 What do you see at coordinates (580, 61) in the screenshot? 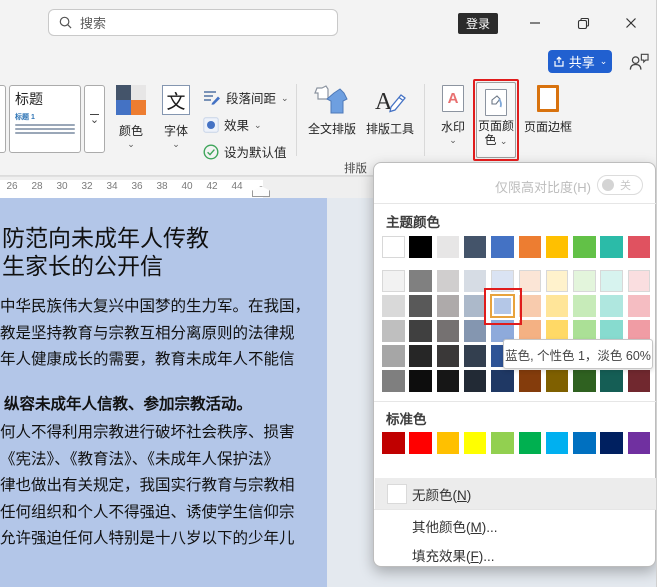
I see `share-button: 共享 ⌄` at bounding box center [580, 61].